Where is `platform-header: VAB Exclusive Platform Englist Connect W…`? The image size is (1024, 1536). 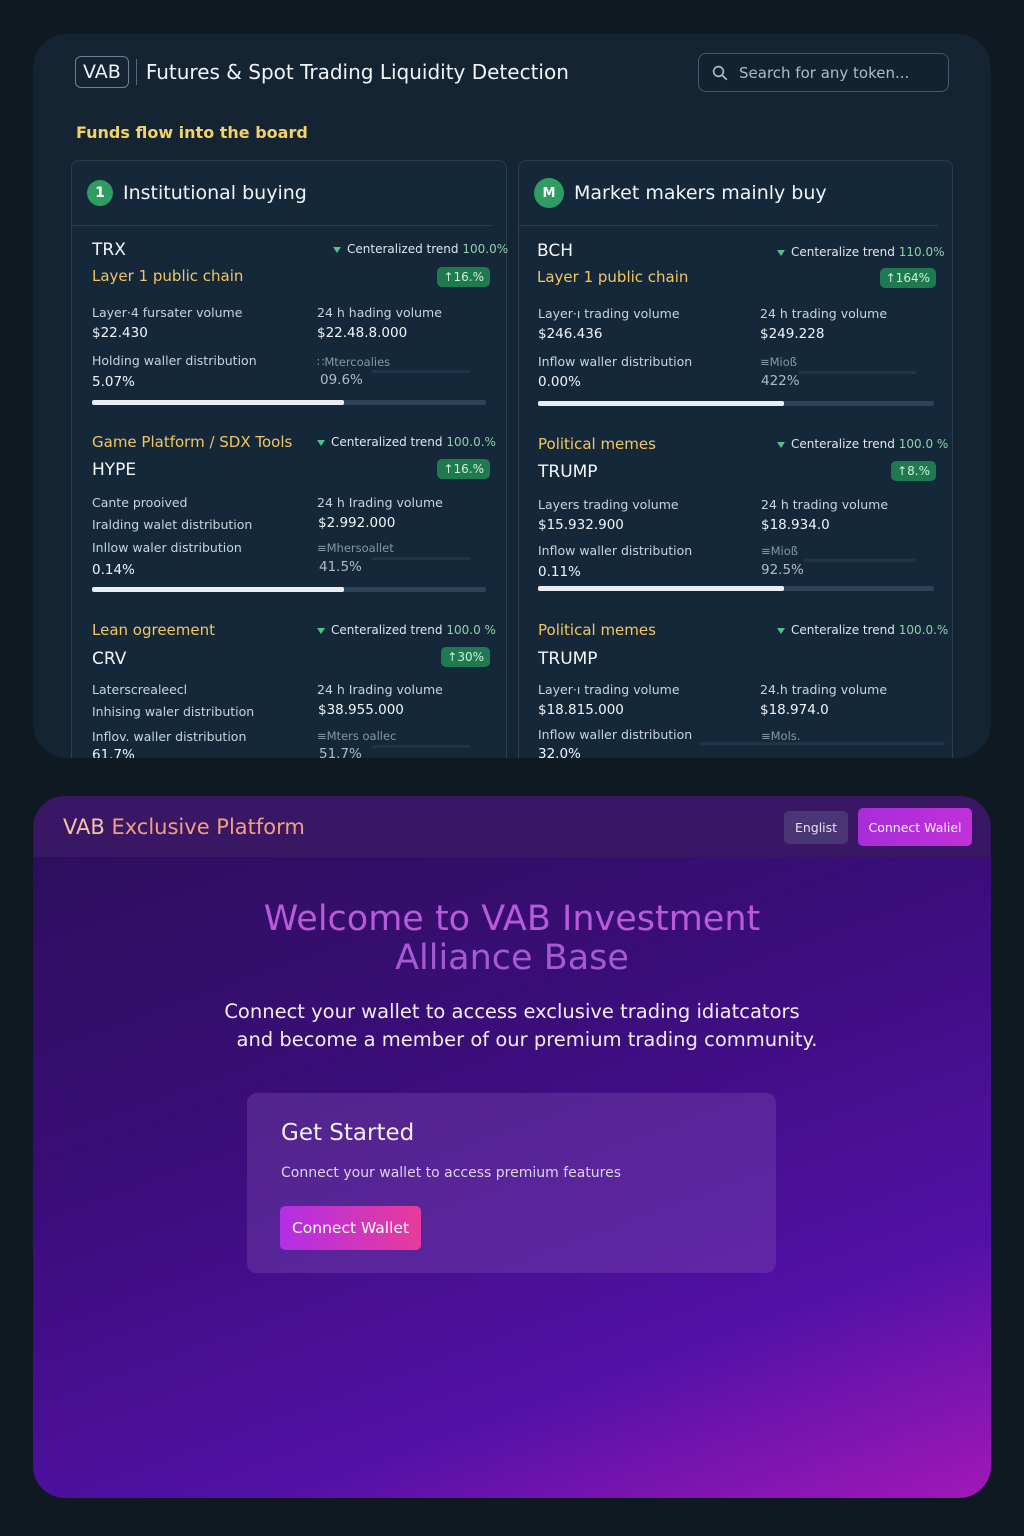 platform-header: VAB Exclusive Platform Englist Connect W… is located at coordinates (512, 826).